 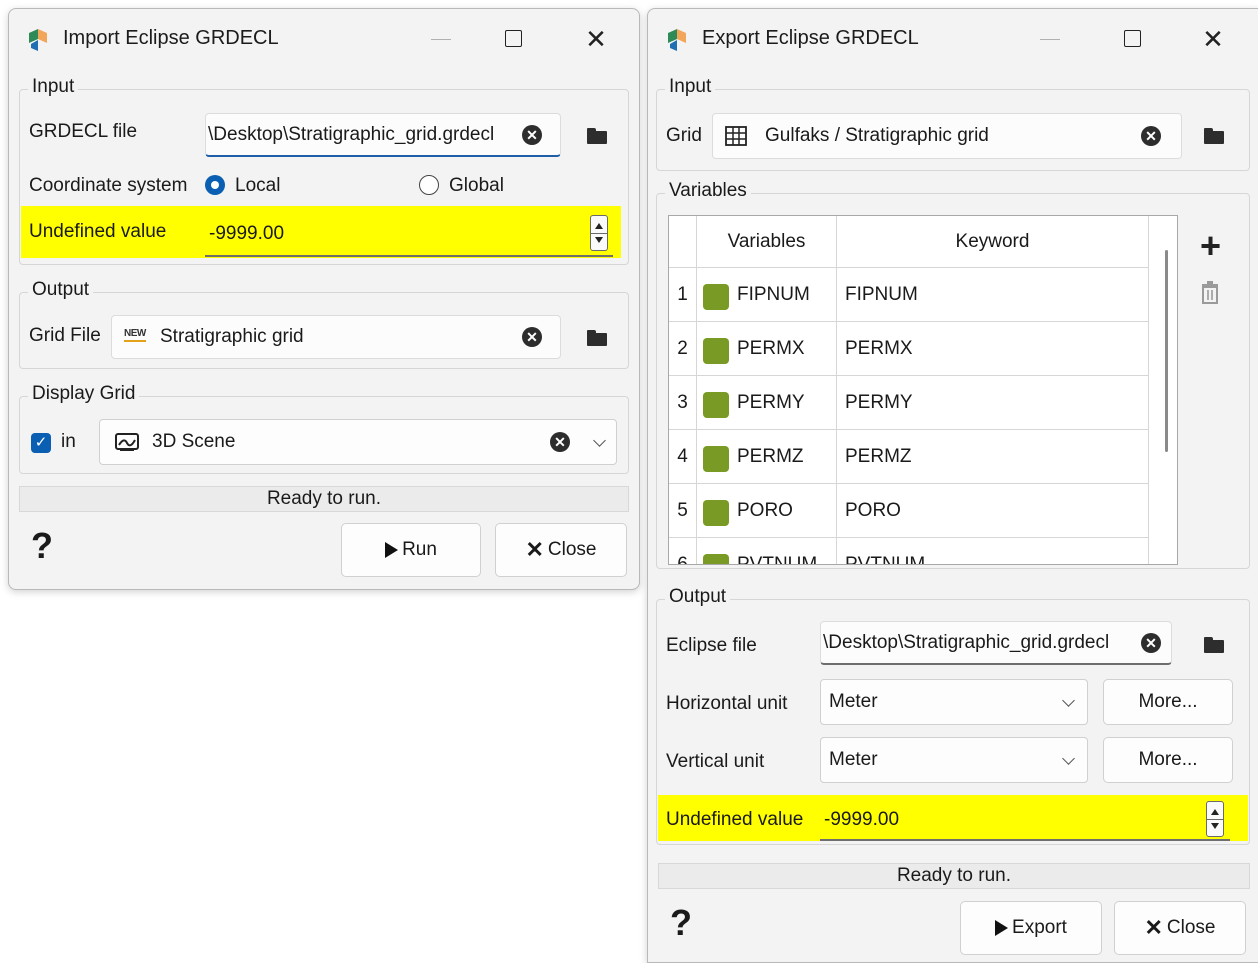 I want to click on display-in-label: in, so click(x=68, y=441).